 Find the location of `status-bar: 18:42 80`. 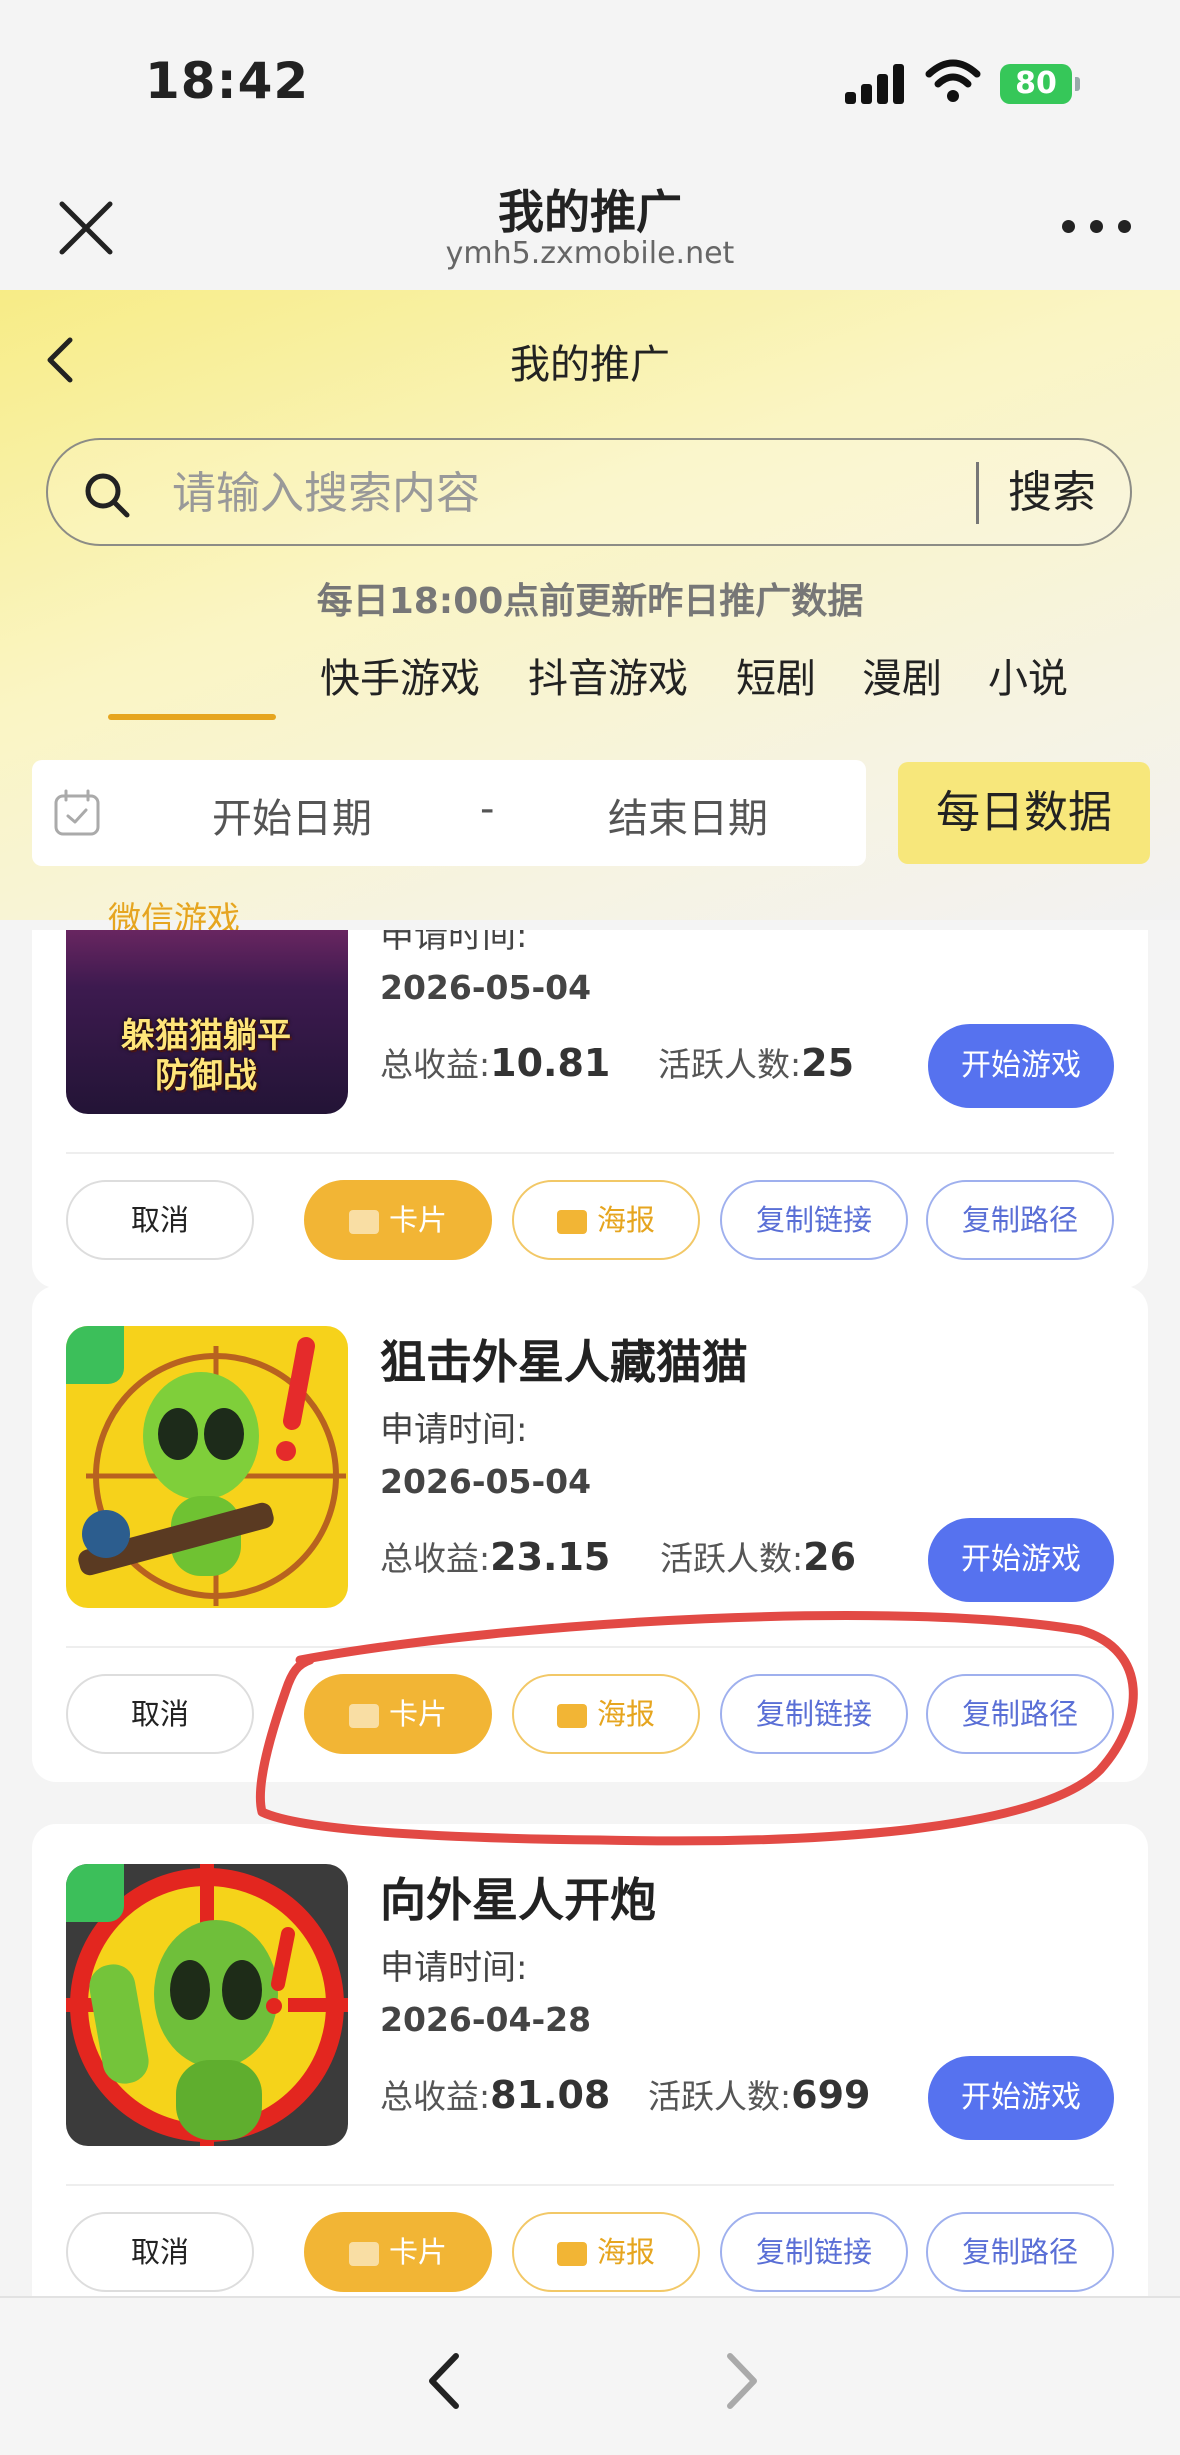

status-bar: 18:42 80 is located at coordinates (590, 85).